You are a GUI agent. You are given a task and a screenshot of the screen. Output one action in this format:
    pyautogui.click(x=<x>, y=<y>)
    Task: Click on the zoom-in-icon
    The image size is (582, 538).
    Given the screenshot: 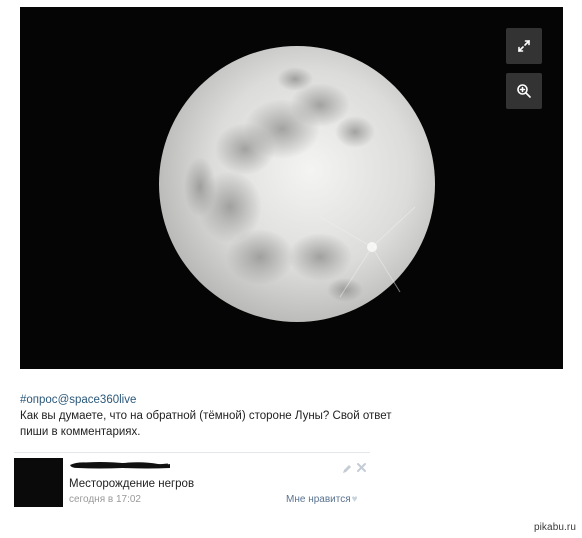 What is the action you would take?
    pyautogui.click(x=524, y=91)
    